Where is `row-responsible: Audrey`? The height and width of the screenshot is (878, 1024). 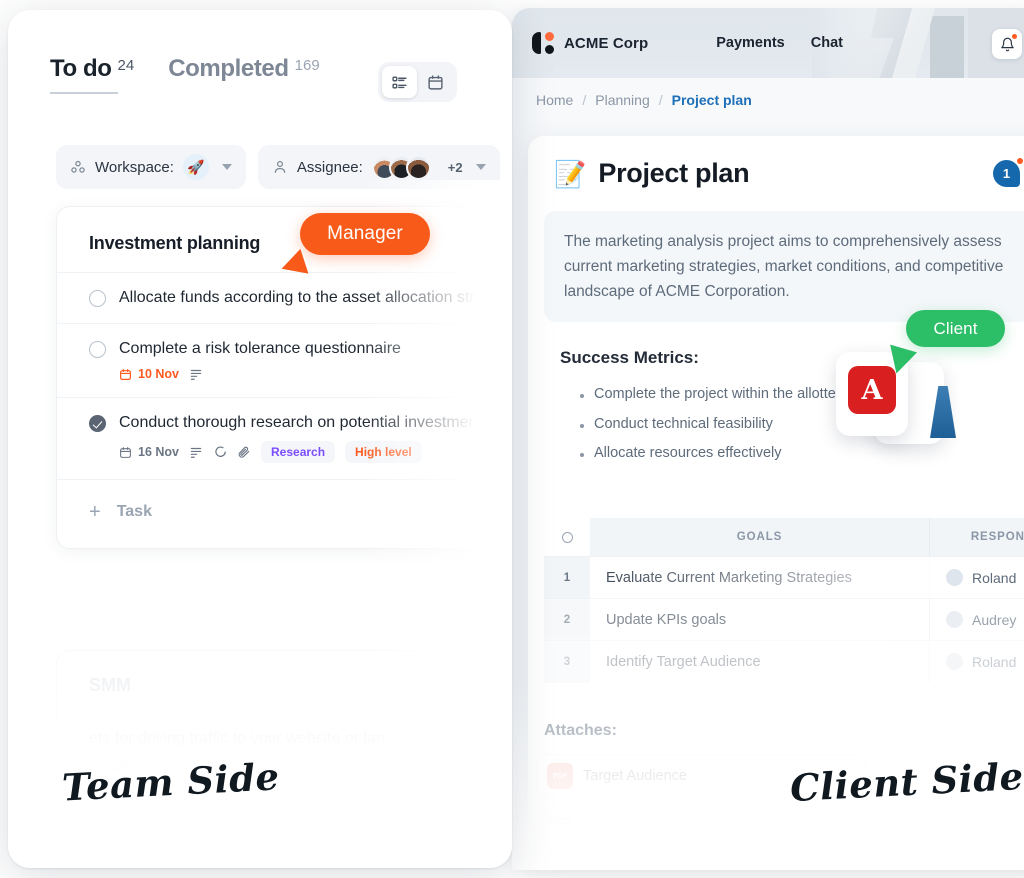
row-responsible: Audrey is located at coordinates (977, 619).